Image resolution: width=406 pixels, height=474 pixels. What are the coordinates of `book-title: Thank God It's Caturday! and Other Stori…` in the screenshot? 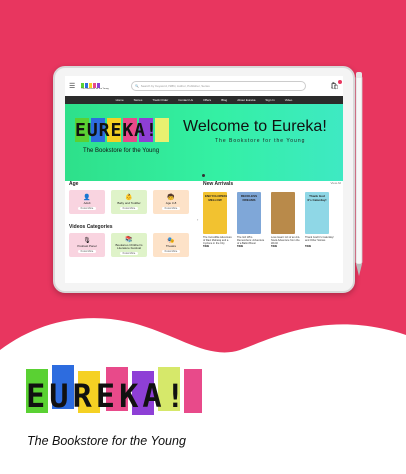 It's located at (320, 240).